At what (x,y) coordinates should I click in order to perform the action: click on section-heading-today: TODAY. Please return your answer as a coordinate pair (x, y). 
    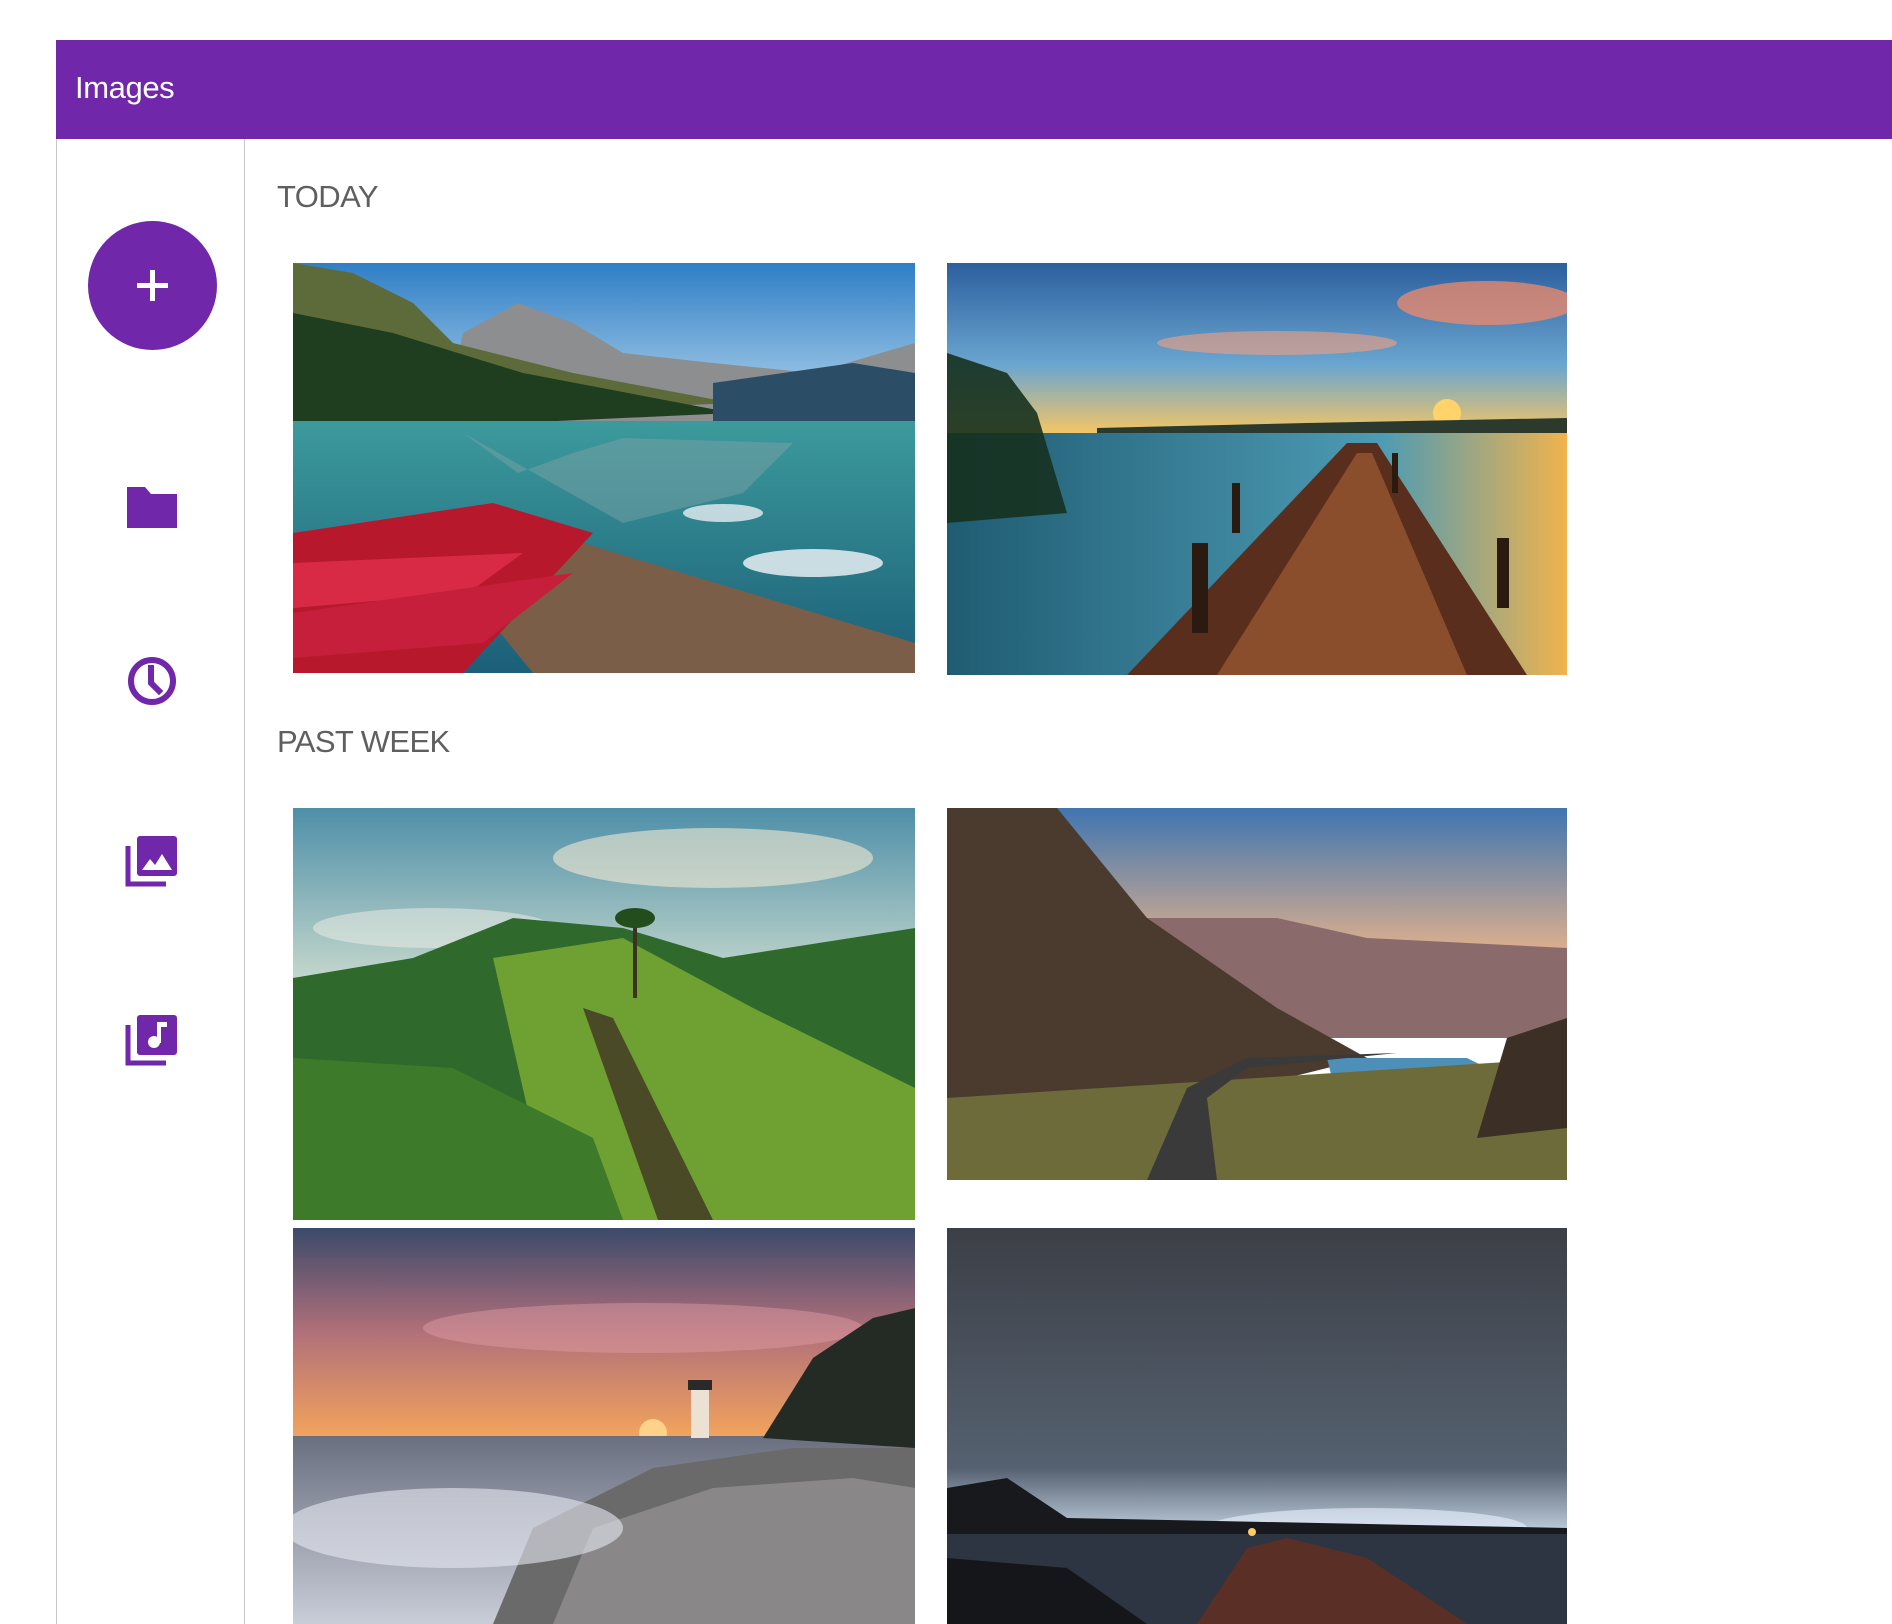
    Looking at the image, I should click on (328, 196).